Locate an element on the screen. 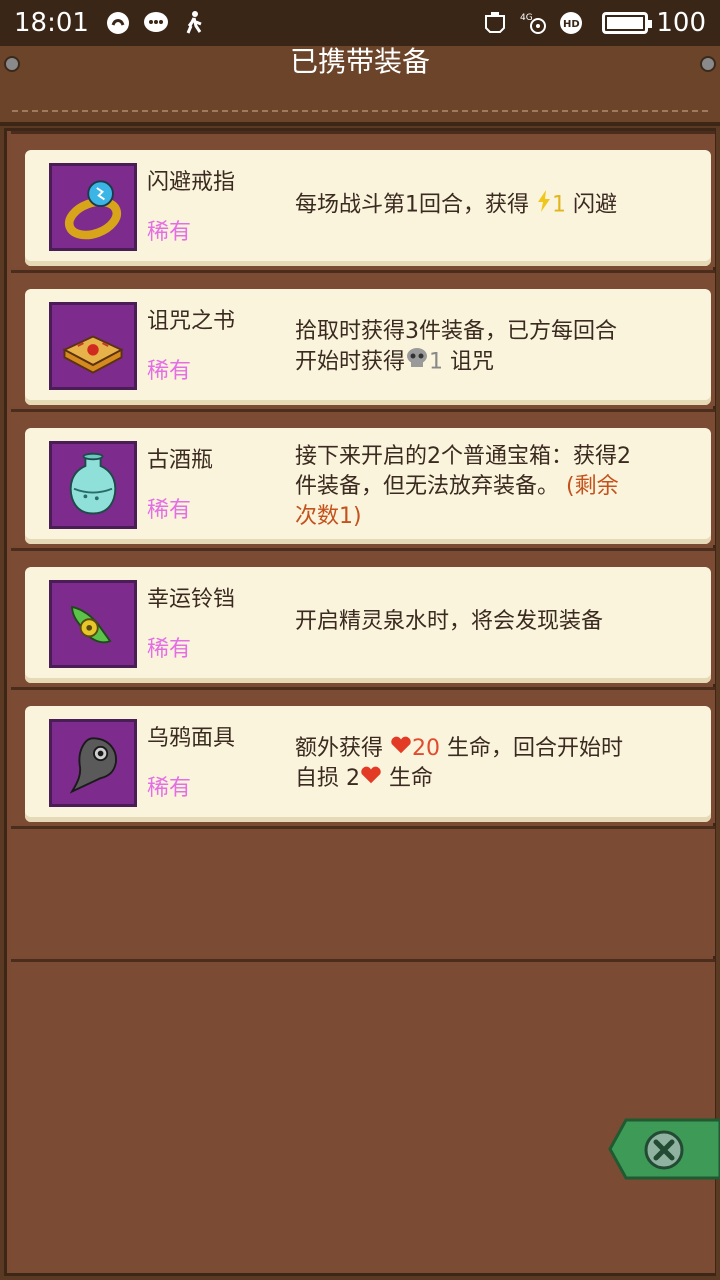  equipment-card: 闪避戒指 稀有 每场战斗第1回合，获得 1 闪避 is located at coordinates (368, 208).